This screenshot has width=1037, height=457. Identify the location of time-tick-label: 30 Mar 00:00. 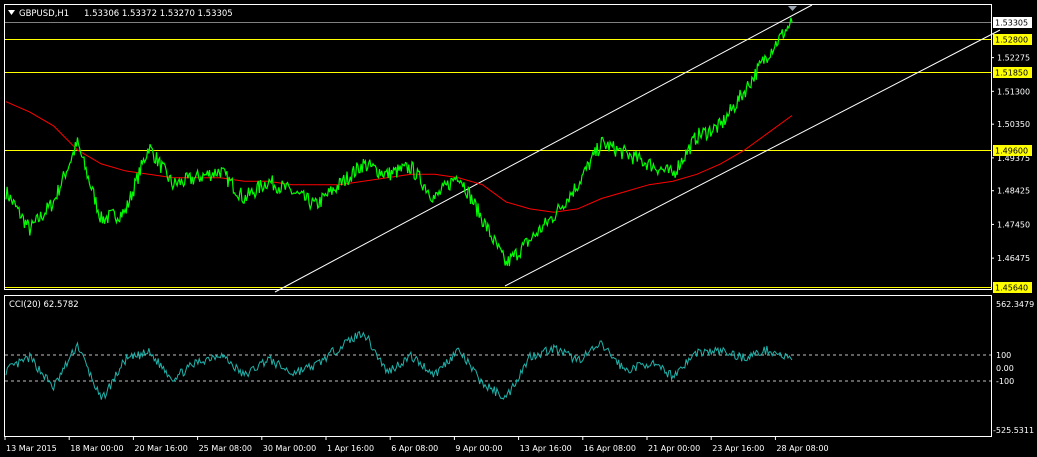
(289, 448).